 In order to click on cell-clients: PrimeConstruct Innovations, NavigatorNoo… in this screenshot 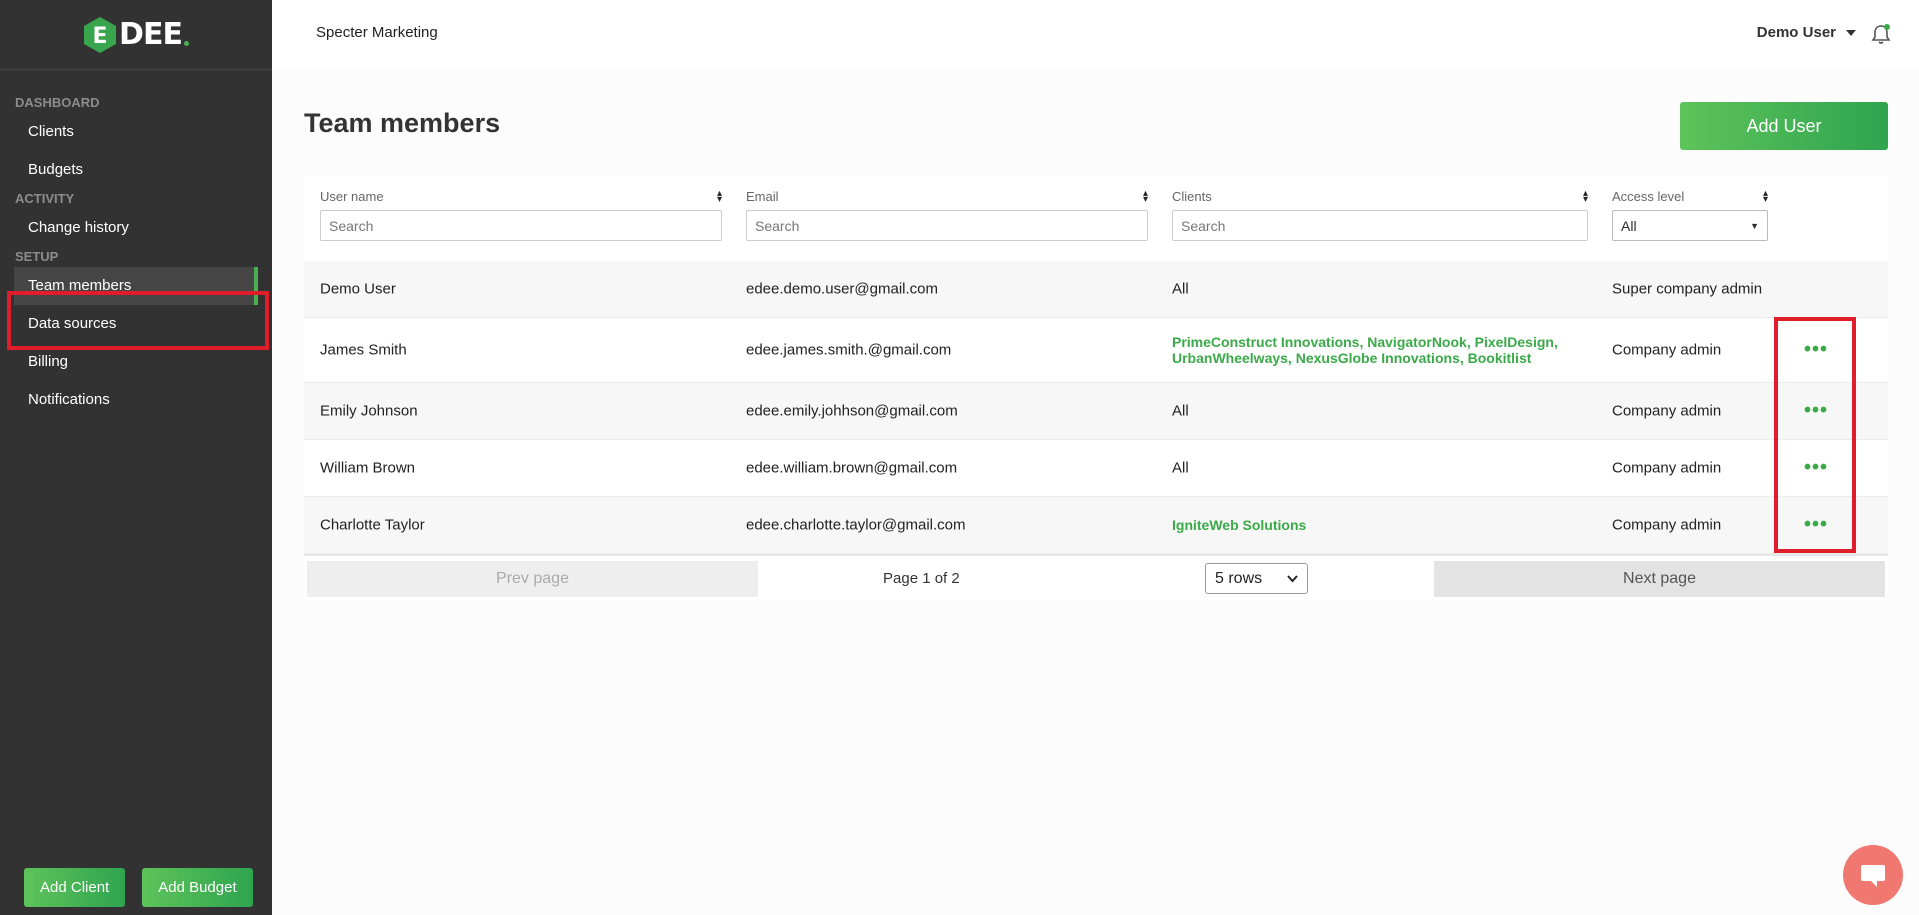, I will do `click(1365, 350)`.